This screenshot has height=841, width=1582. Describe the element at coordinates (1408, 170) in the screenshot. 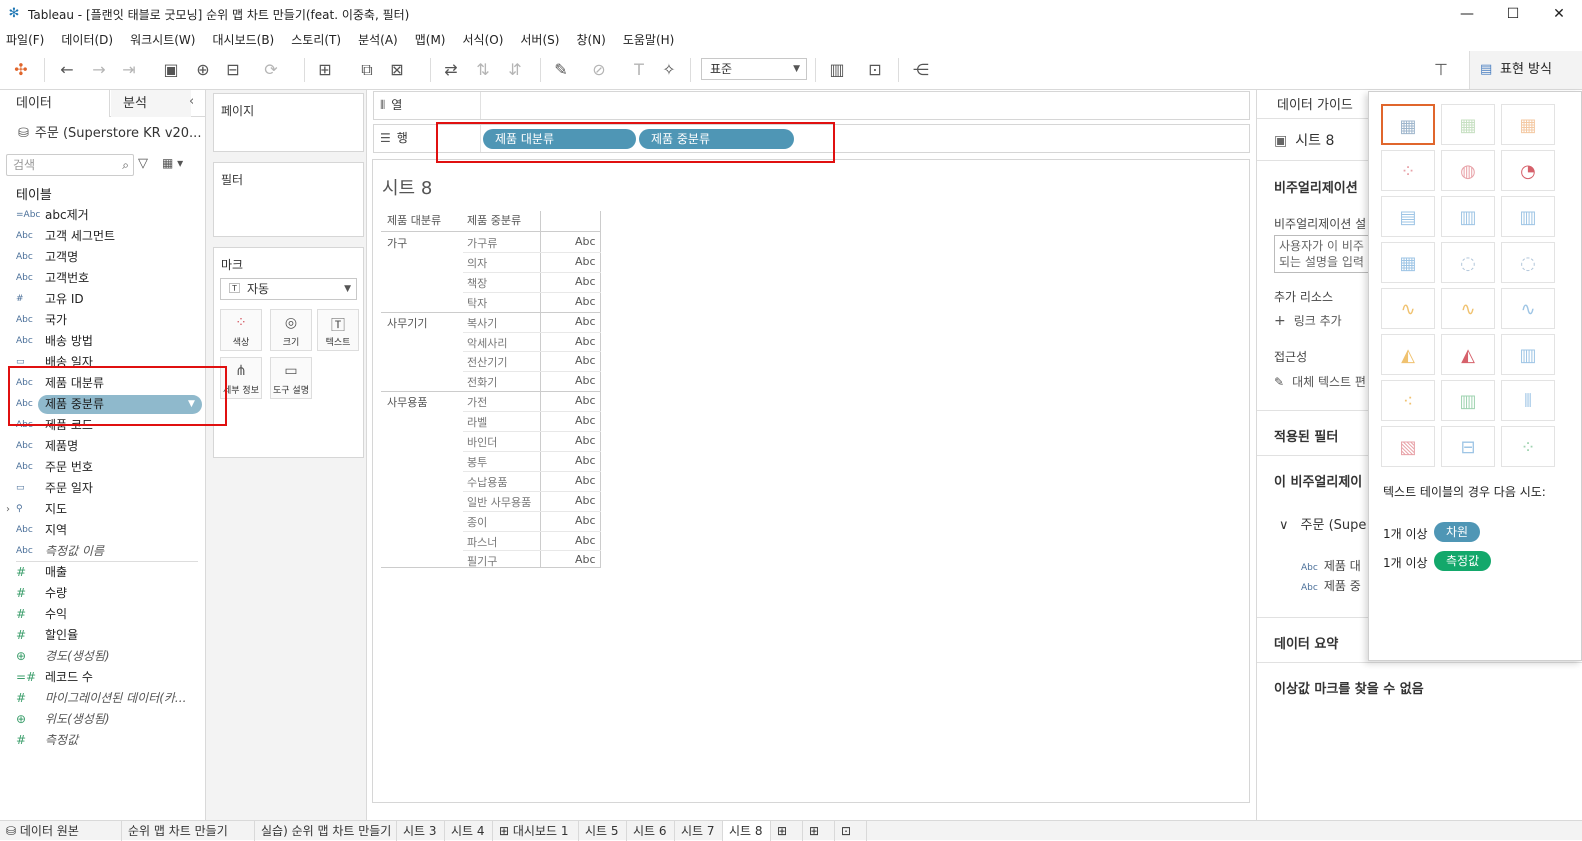

I see `symbol-map-icon: ⁘` at that location.